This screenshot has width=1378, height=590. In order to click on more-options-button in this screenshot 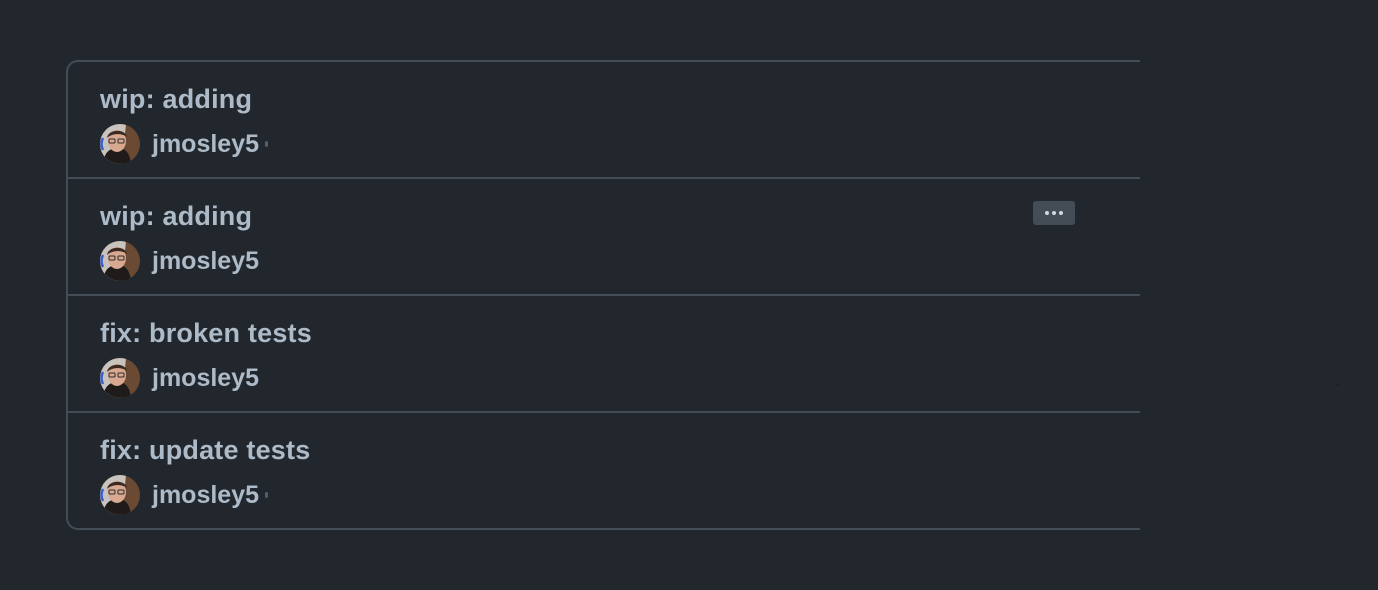, I will do `click(1054, 213)`.